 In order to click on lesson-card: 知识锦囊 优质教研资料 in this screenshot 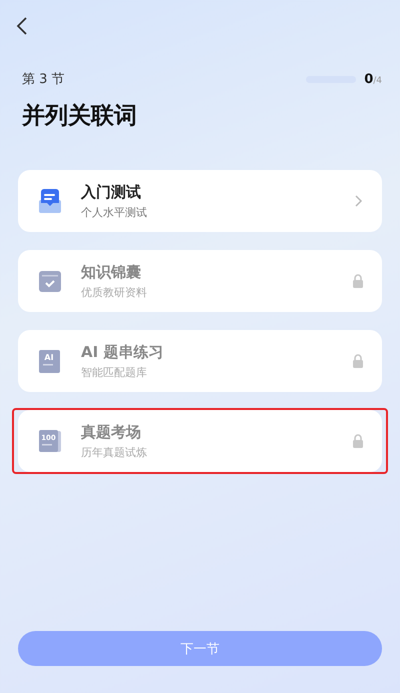, I will do `click(200, 281)`.